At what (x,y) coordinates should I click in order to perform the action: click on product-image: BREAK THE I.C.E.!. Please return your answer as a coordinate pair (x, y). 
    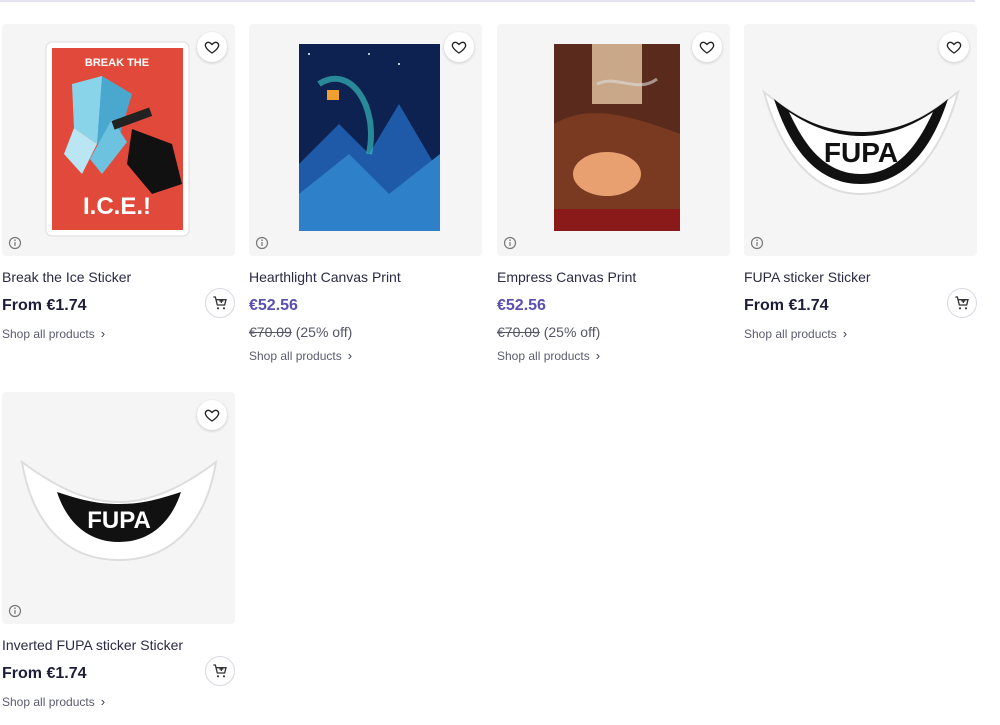
    Looking at the image, I should click on (118, 140).